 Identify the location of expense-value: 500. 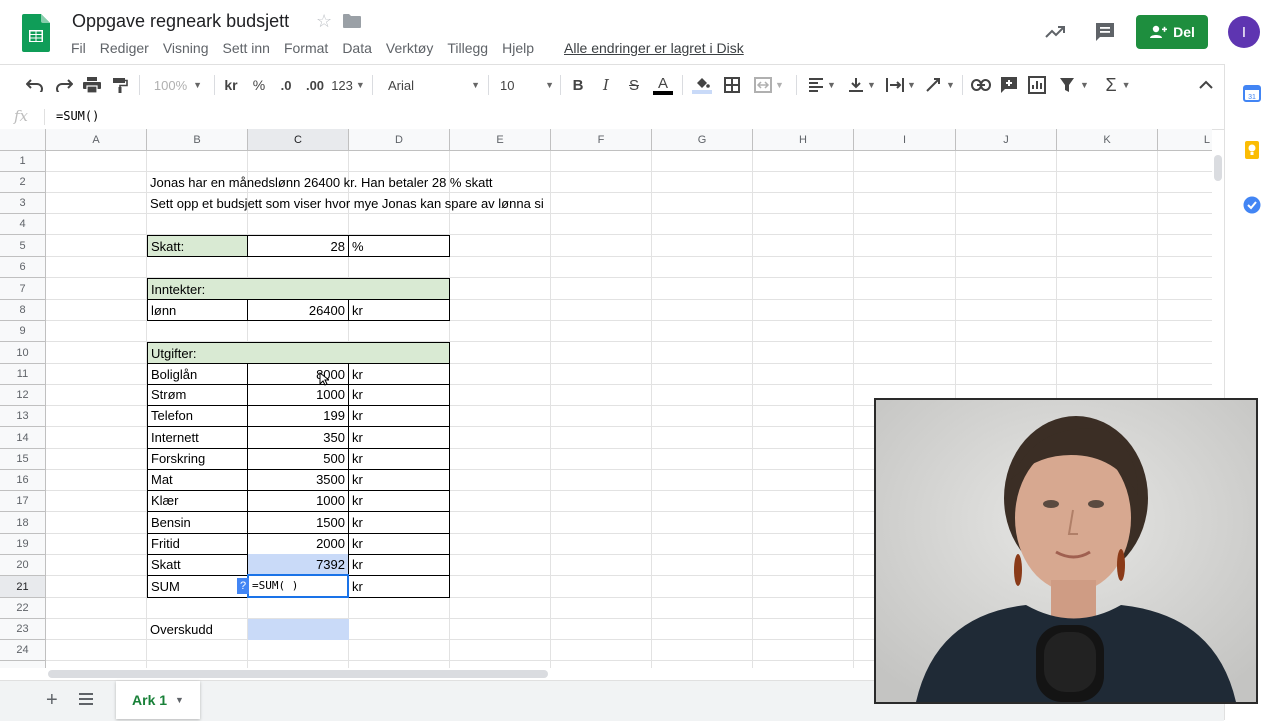
(298, 459).